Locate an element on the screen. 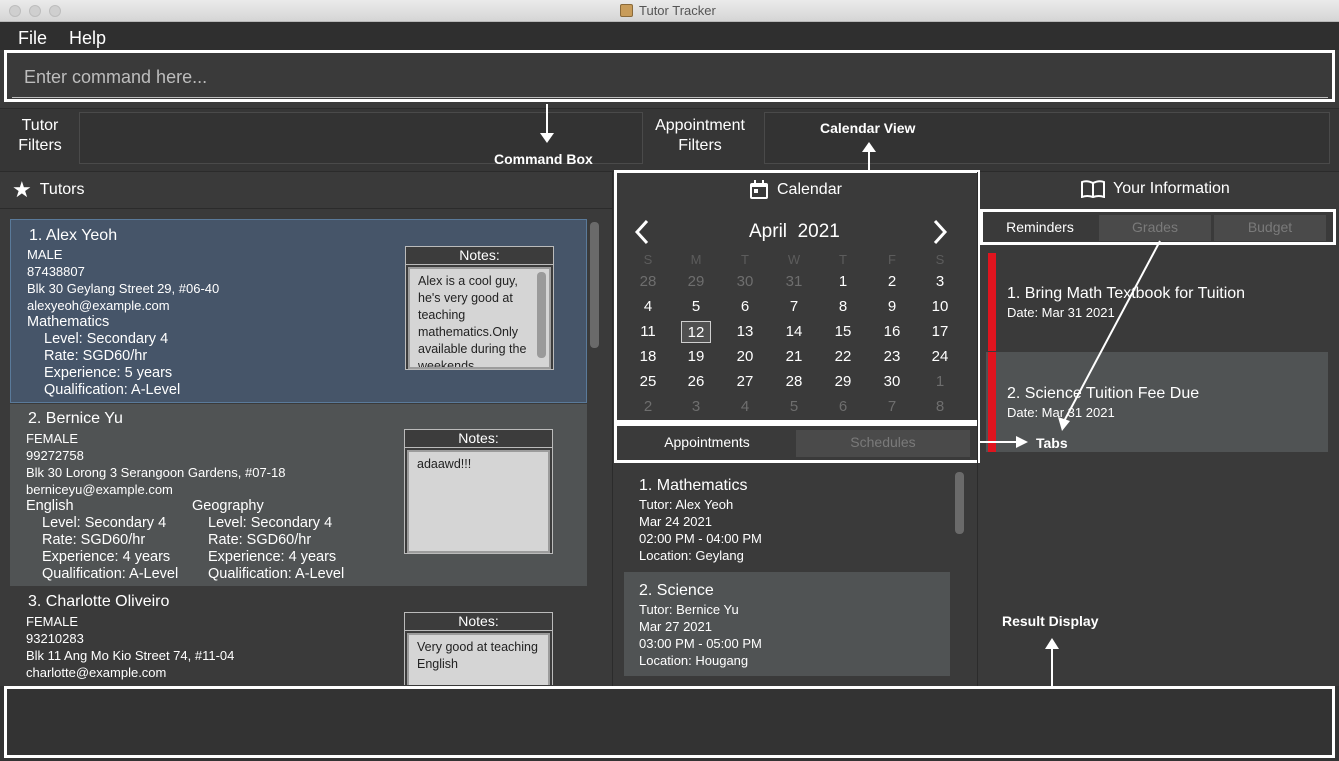  result-display is located at coordinates (669, 722).